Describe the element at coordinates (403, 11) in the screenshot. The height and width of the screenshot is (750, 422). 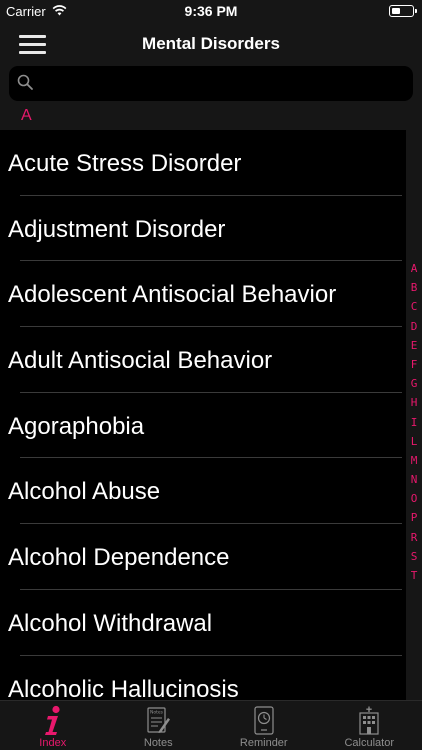
I see `battery-icon` at that location.